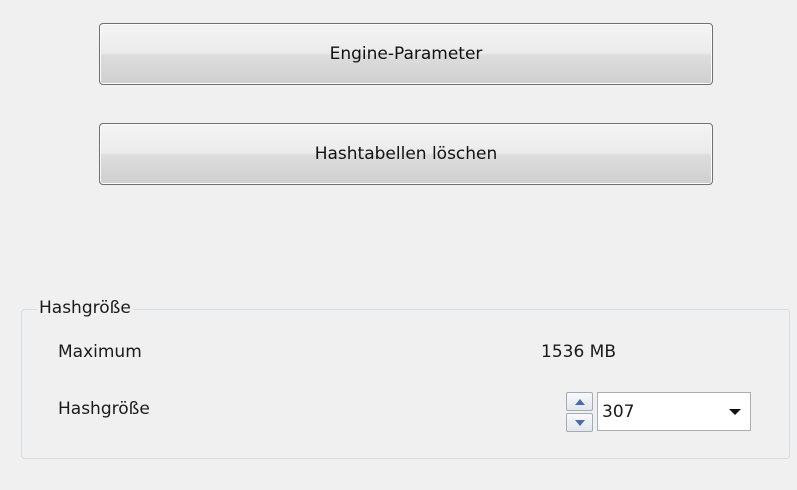  I want to click on hashsize-value: 307, so click(618, 411).